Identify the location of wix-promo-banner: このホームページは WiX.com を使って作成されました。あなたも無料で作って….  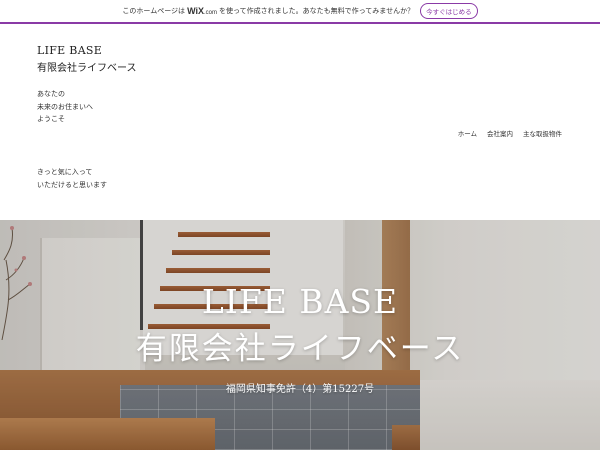
(300, 12).